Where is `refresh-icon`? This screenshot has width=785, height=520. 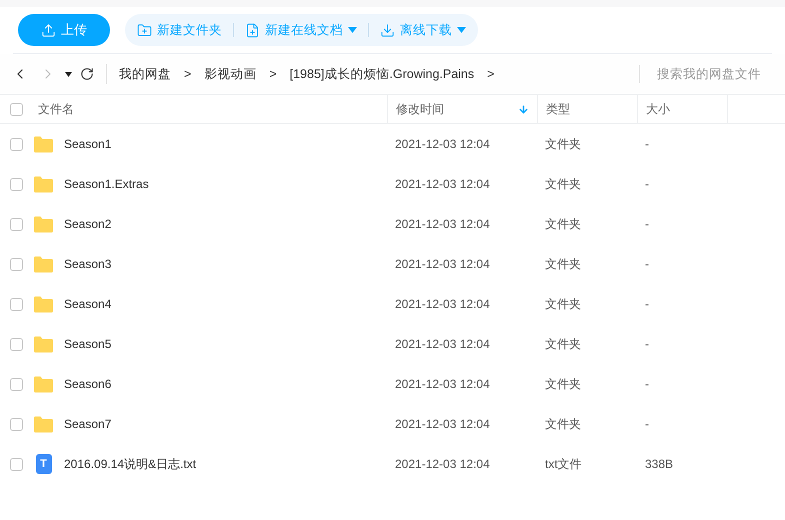 refresh-icon is located at coordinates (87, 74).